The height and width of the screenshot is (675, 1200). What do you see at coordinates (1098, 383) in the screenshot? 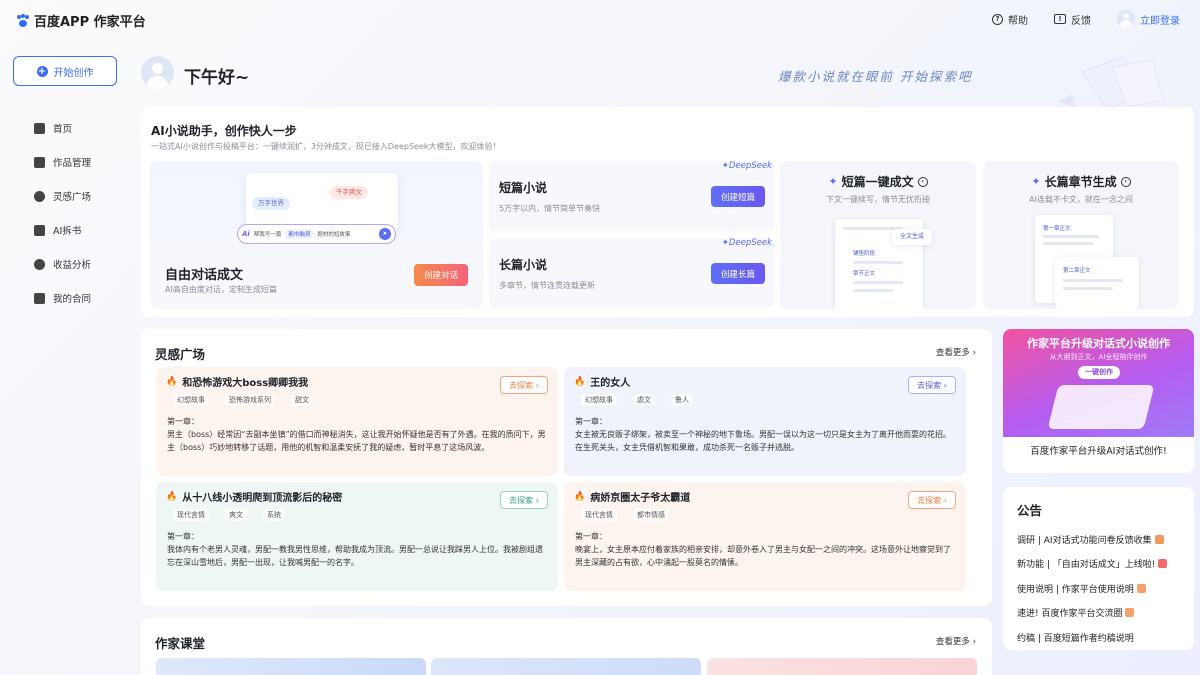
I see `promo-image: 作家平台升级对话式小说创作 从大纲到正文，AI全程陪伴创作 一键创作` at bounding box center [1098, 383].